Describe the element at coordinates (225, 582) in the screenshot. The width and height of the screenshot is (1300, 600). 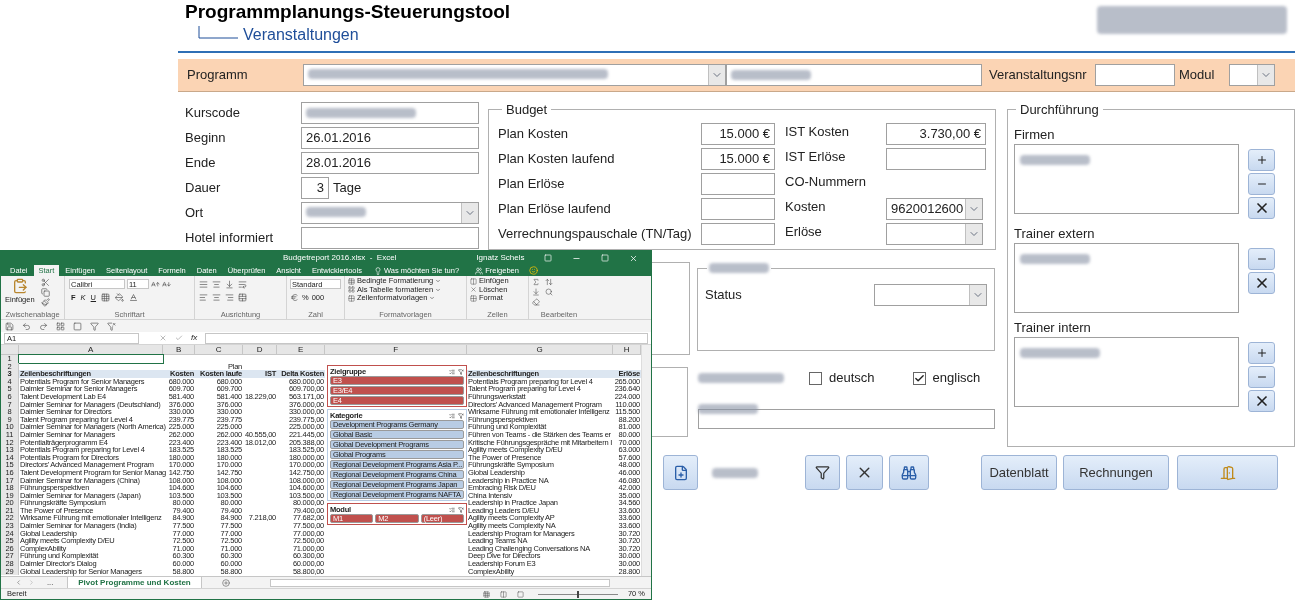
I see `add-sheet-icon` at that location.